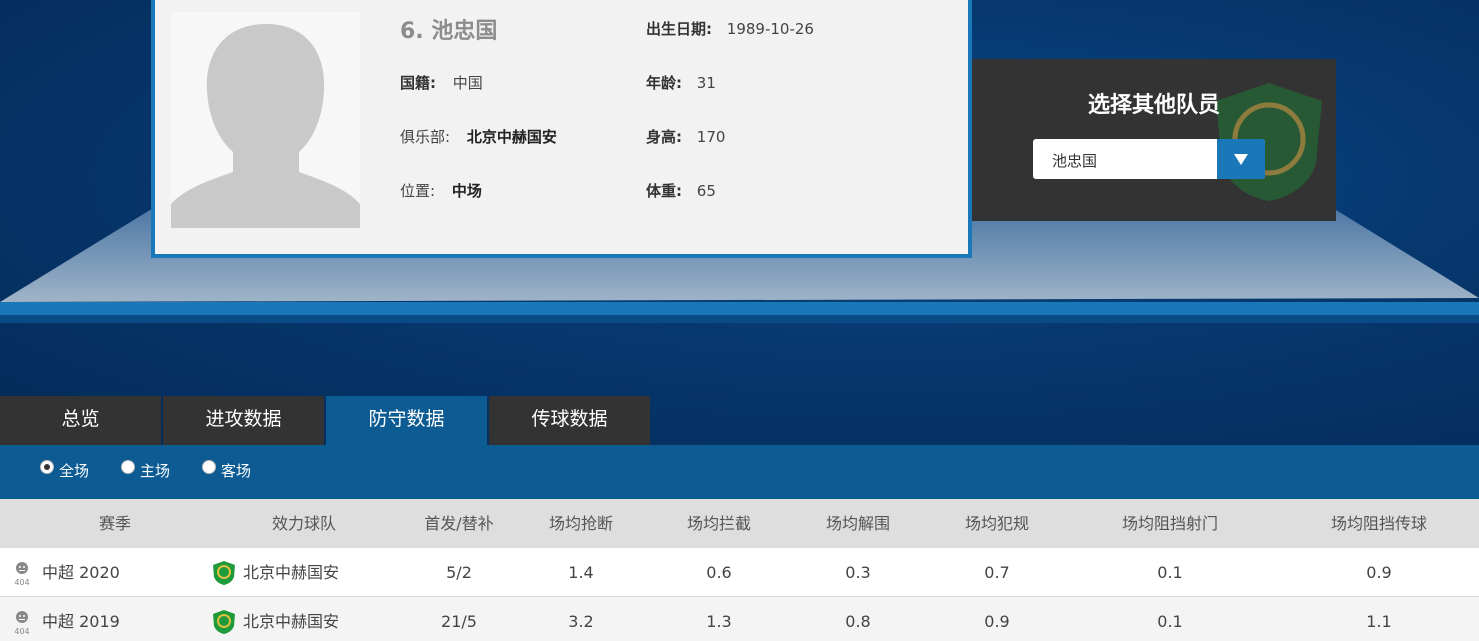 The height and width of the screenshot is (641, 1479). I want to click on select-player-title: 选择其他队员, so click(1153, 105).